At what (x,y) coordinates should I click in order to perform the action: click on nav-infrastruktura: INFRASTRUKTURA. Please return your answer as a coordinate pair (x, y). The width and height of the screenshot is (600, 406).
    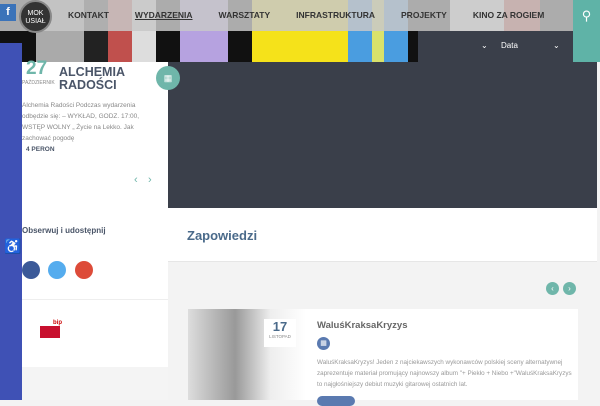
    Looking at the image, I should click on (335, 15).